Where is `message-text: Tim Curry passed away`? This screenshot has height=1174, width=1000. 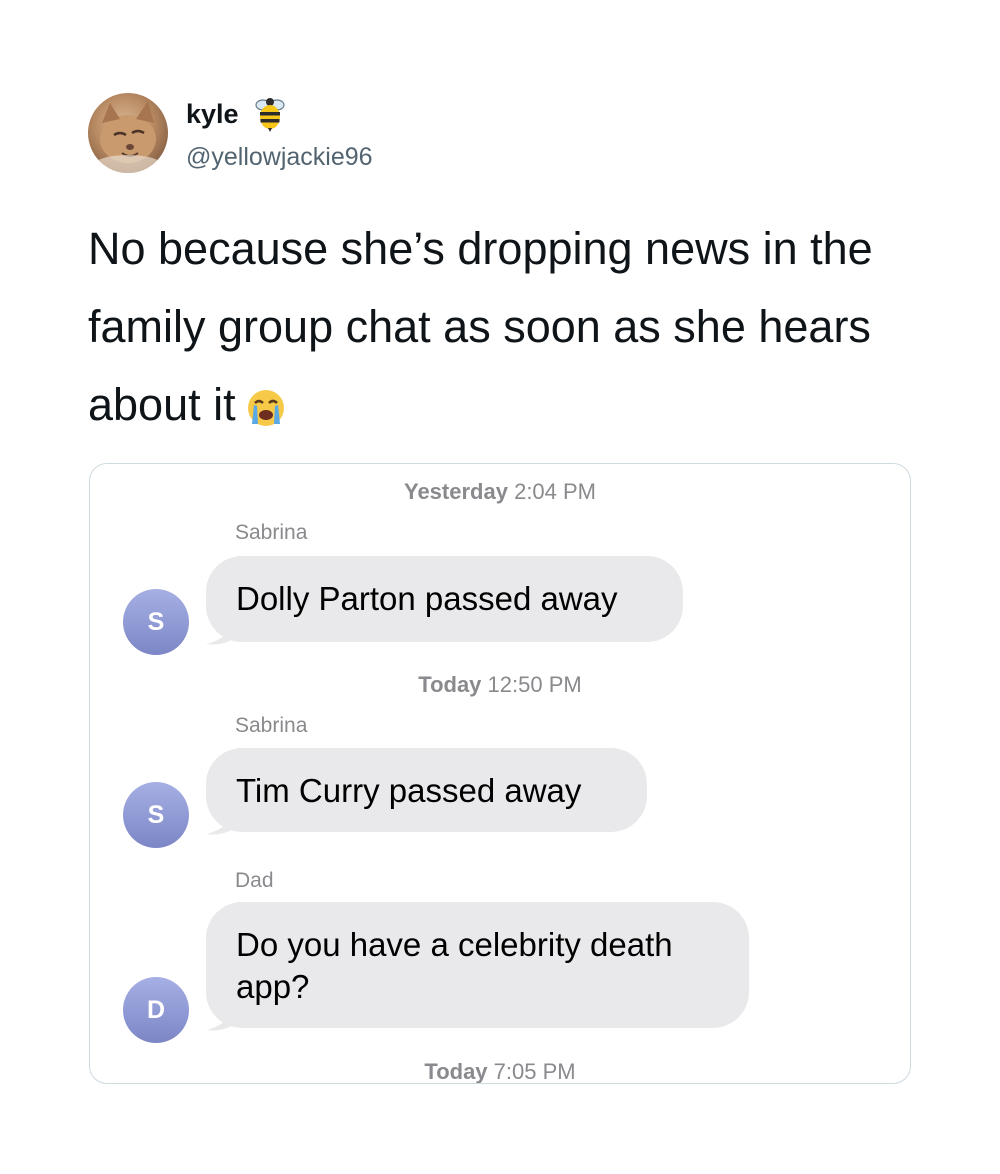
message-text: Tim Curry passed away is located at coordinates (409, 790).